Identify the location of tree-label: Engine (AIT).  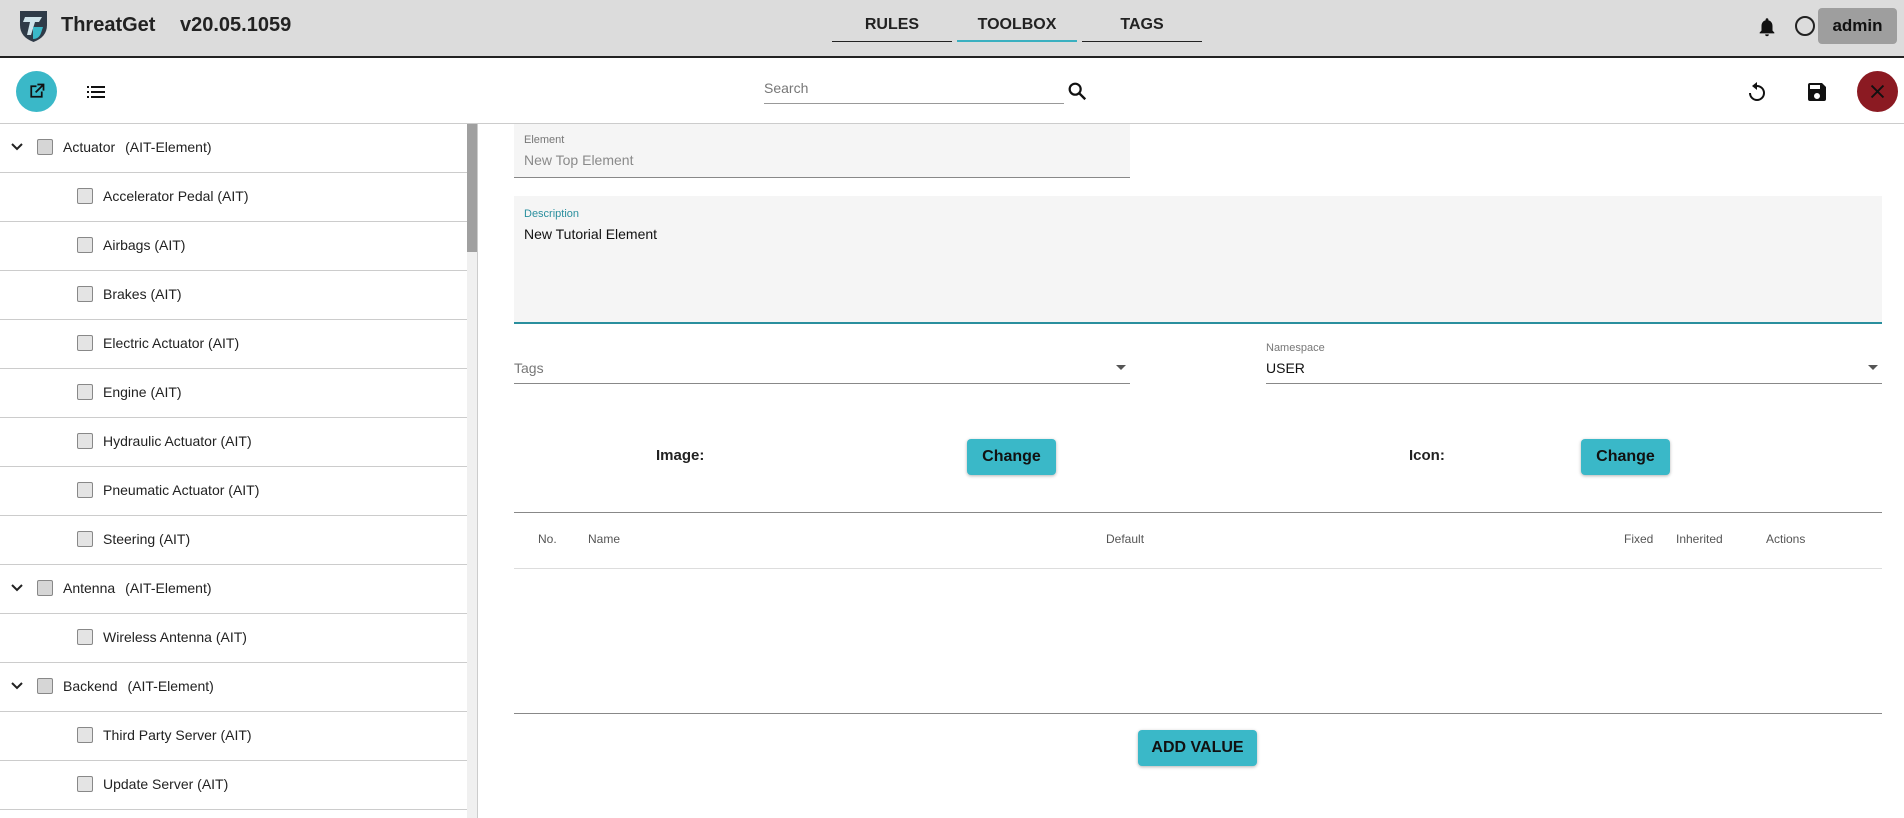
(142, 392).